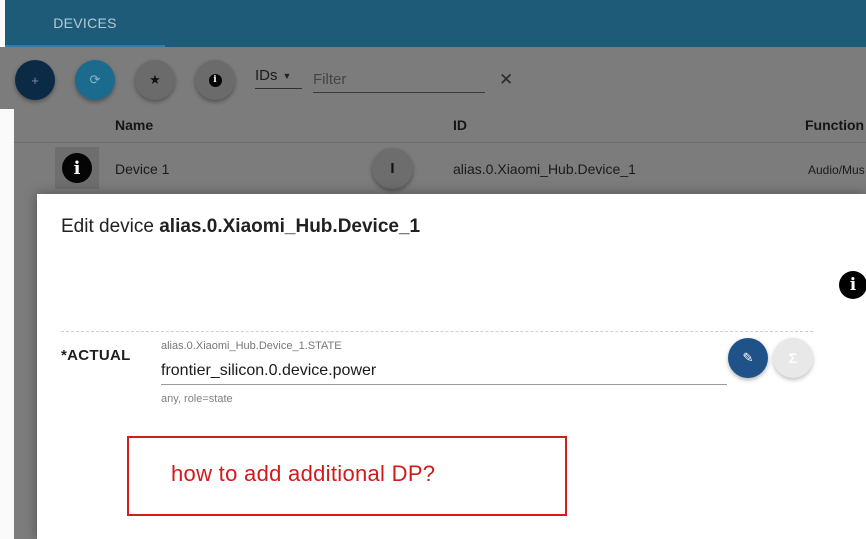 The width and height of the screenshot is (866, 539). What do you see at coordinates (110, 226) in the screenshot?
I see `dialog-title-prefix: Edit device` at bounding box center [110, 226].